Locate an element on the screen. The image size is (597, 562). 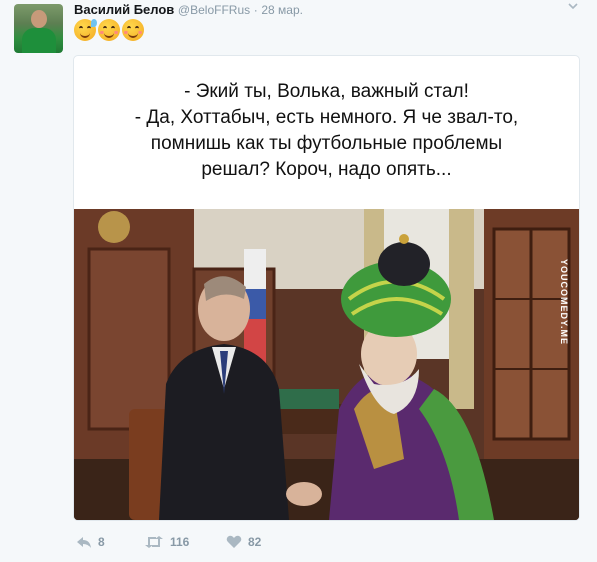
sweat-drop is located at coordinates (94, 23).